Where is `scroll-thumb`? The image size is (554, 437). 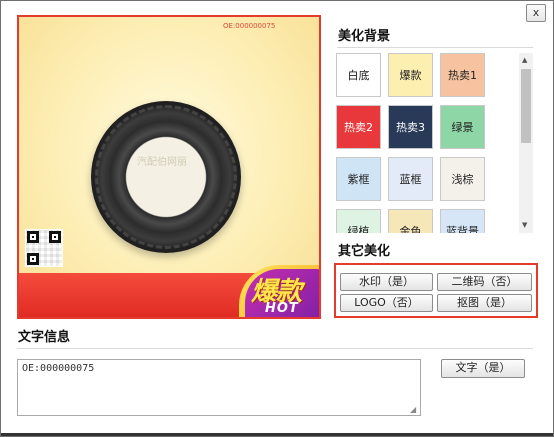
scroll-thumb is located at coordinates (526, 106).